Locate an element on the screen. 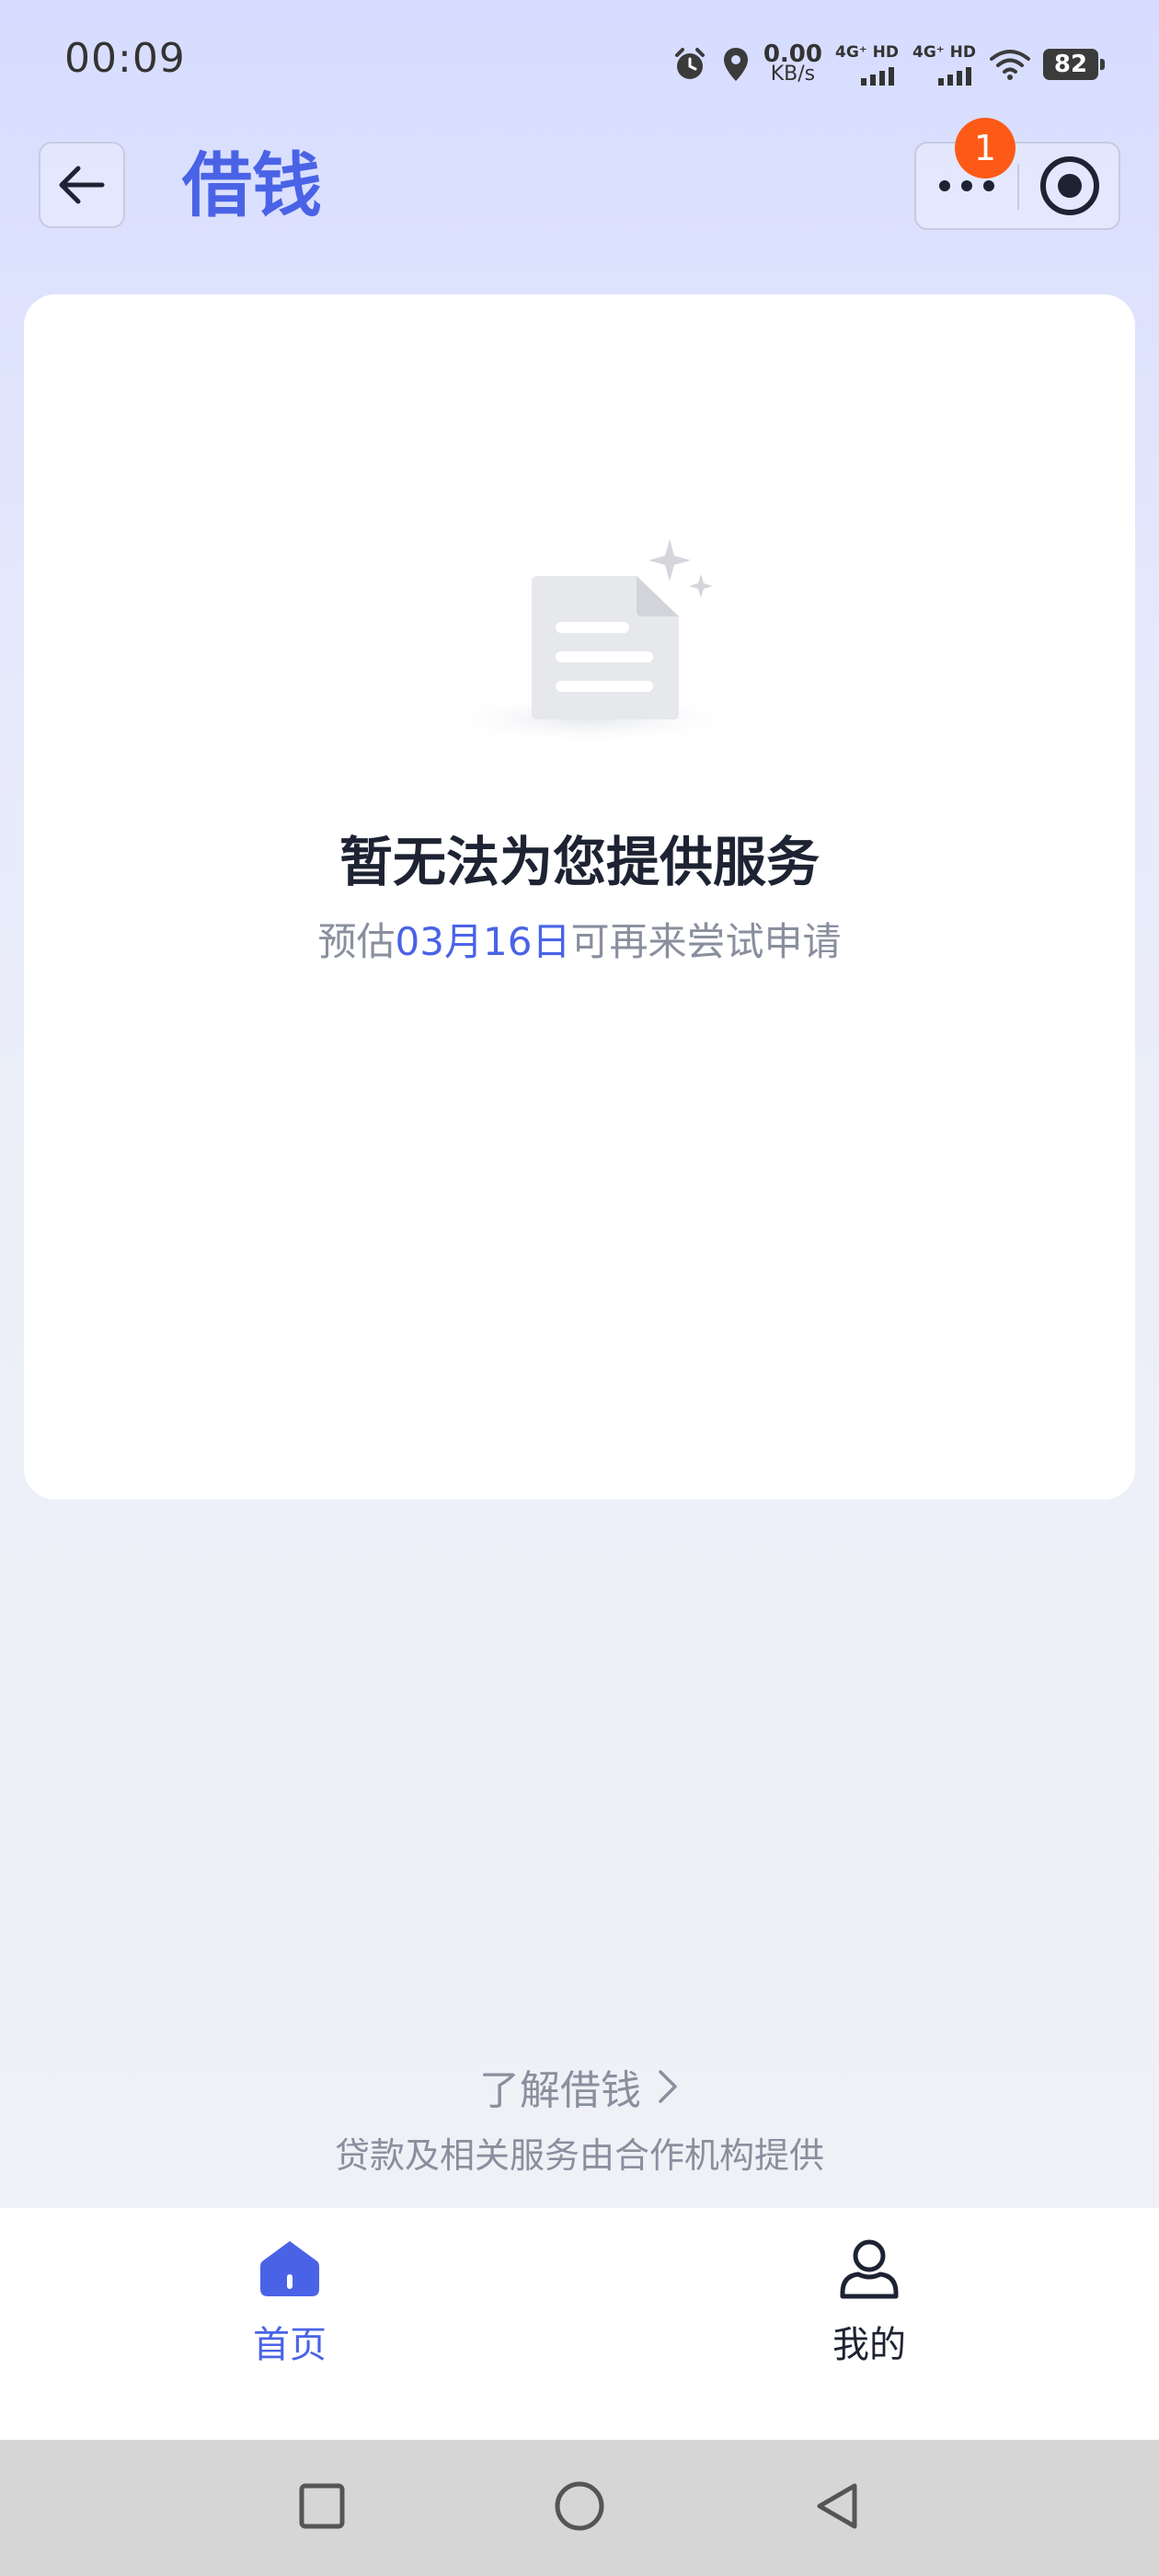 The width and height of the screenshot is (1159, 2576). close-miniapp-button is located at coordinates (1069, 186).